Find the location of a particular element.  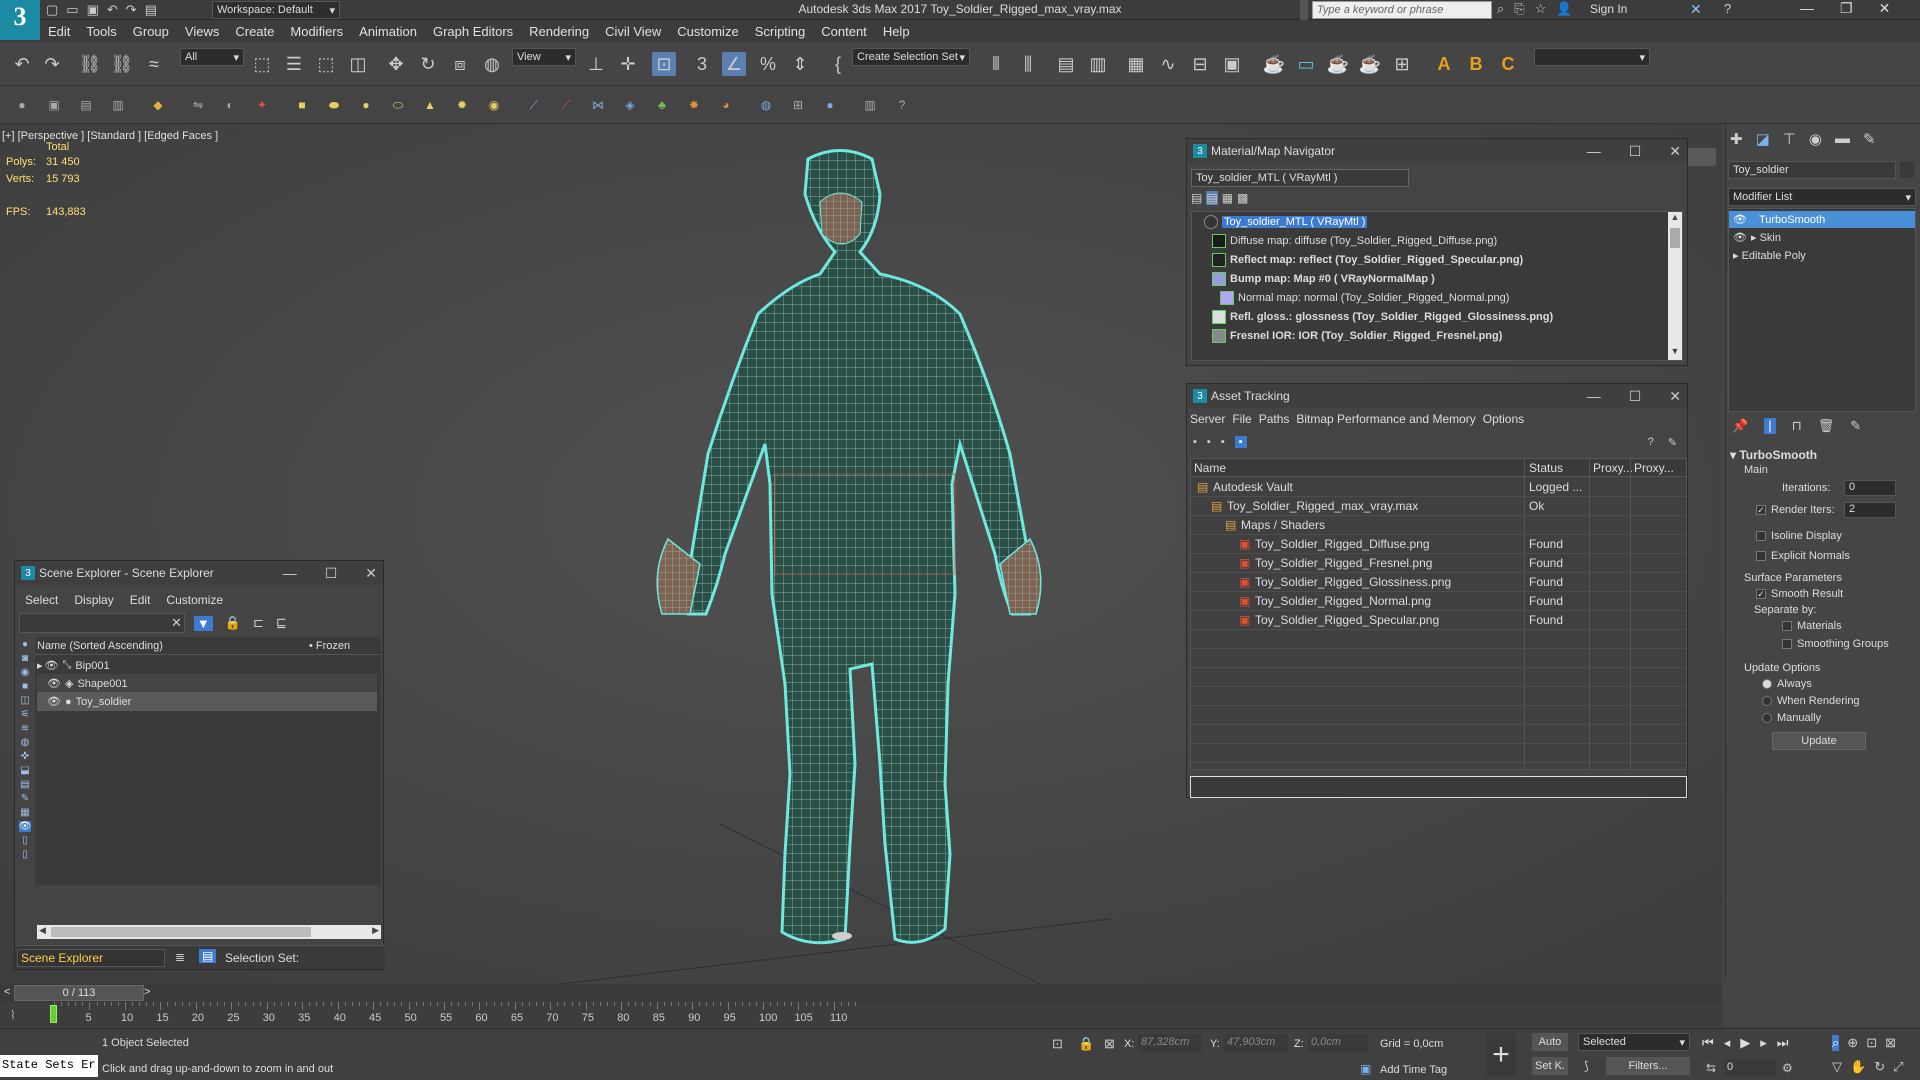

scroll-thumb is located at coordinates (1675, 238).